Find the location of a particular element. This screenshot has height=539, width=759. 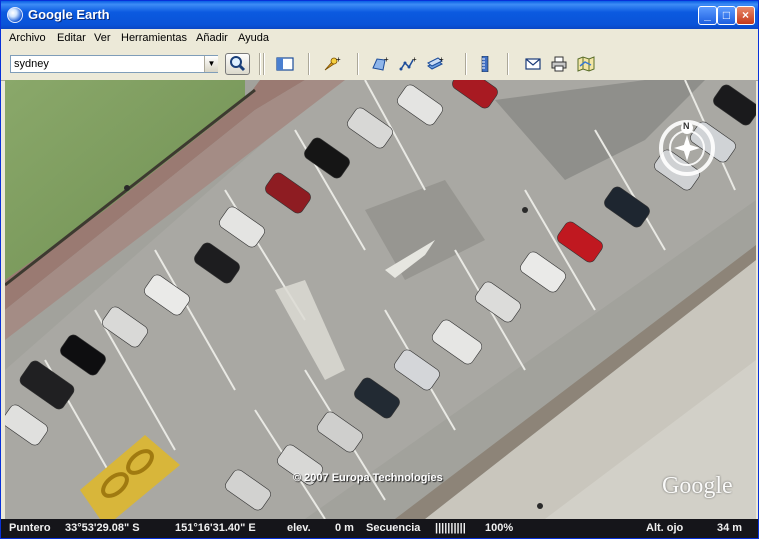

email-icon is located at coordinates (533, 64).